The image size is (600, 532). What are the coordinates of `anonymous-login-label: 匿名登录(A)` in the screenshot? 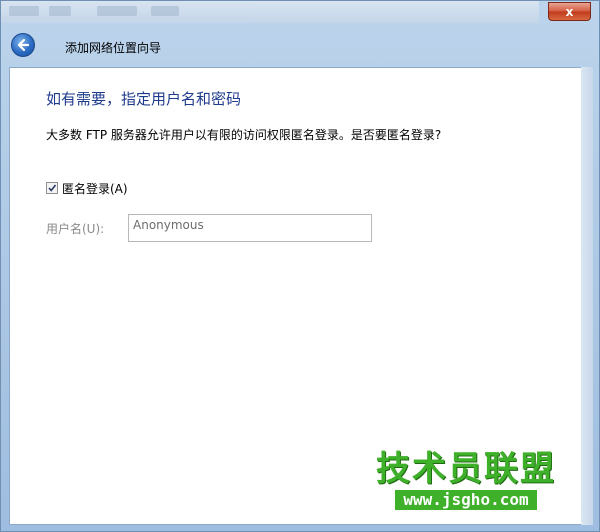 It's located at (95, 188).